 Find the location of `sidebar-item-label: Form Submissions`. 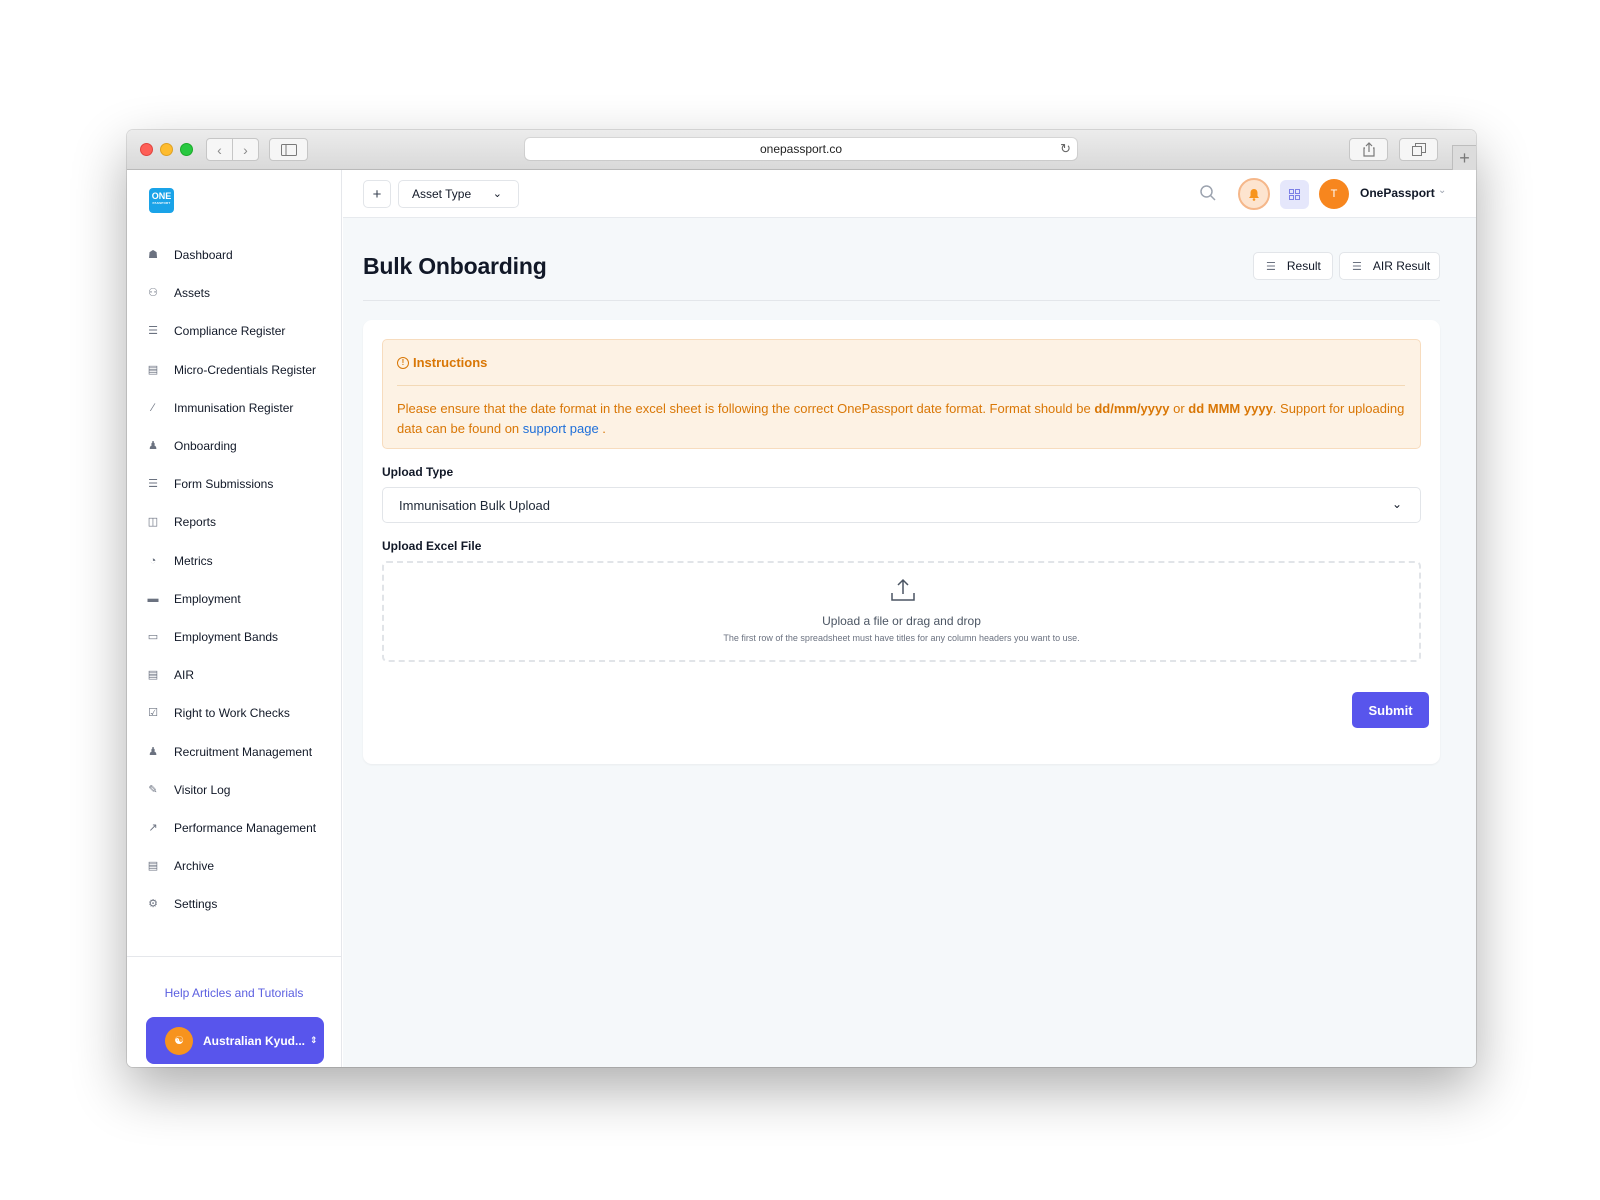

sidebar-item-label: Form Submissions is located at coordinates (224, 484).